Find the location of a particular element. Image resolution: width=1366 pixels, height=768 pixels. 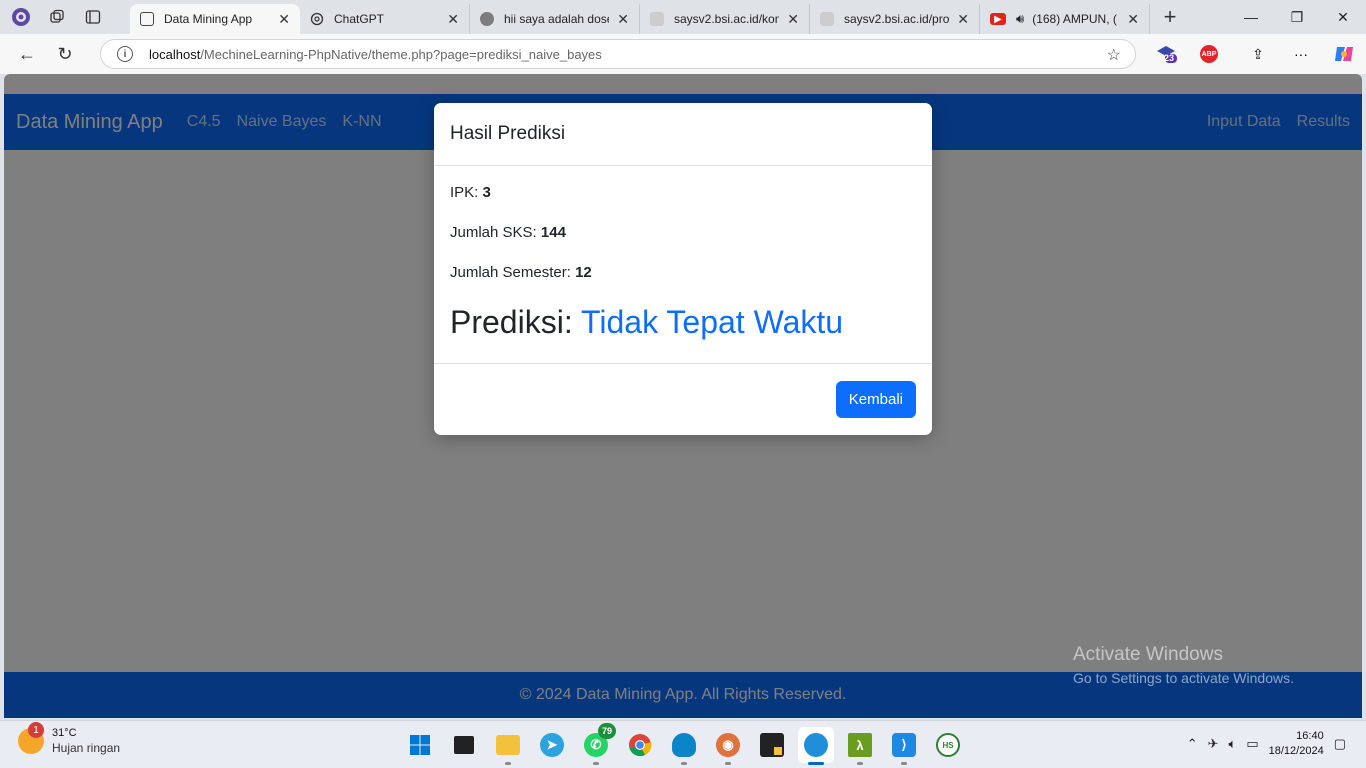

tab-title: Data Mining App is located at coordinates (208, 19).